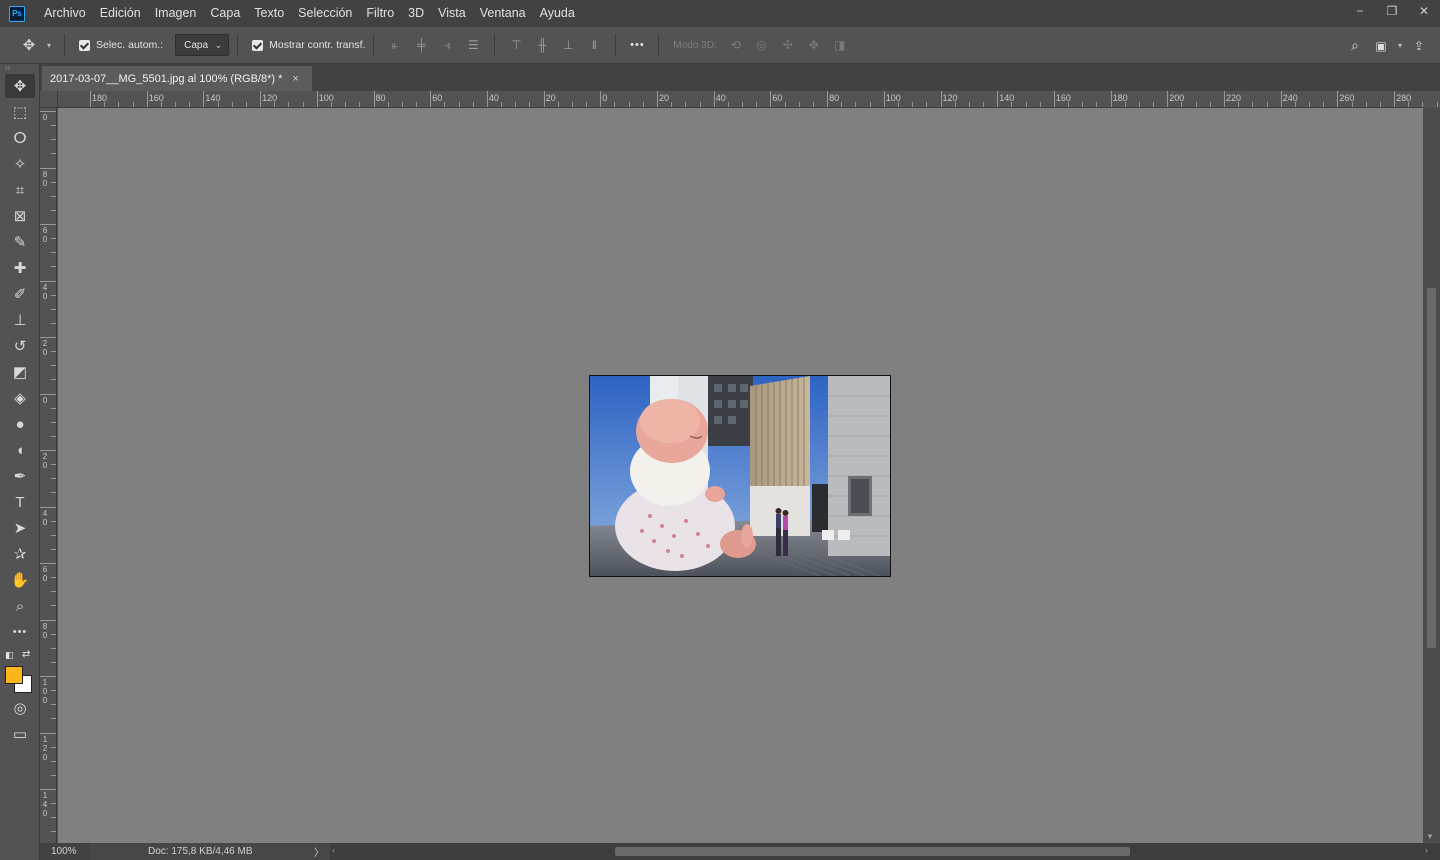 This screenshot has width=1440, height=860. Describe the element at coordinates (20, 632) in the screenshot. I see `more-tools-icon: •••` at that location.